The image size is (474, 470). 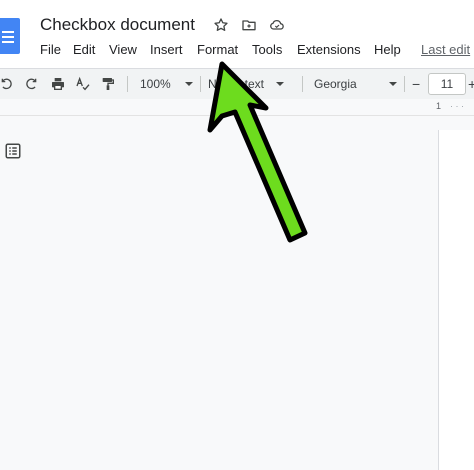 What do you see at coordinates (445, 49) in the screenshot?
I see `last-edit-link: Last edit` at bounding box center [445, 49].